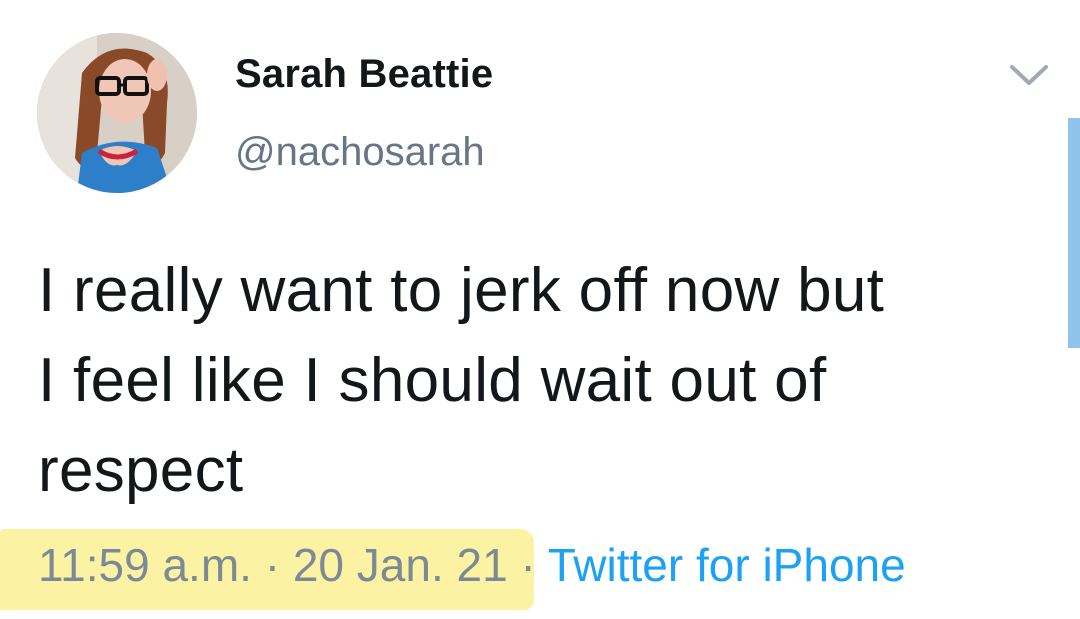  I want to click on tweet-text-line: respect, so click(141, 470).